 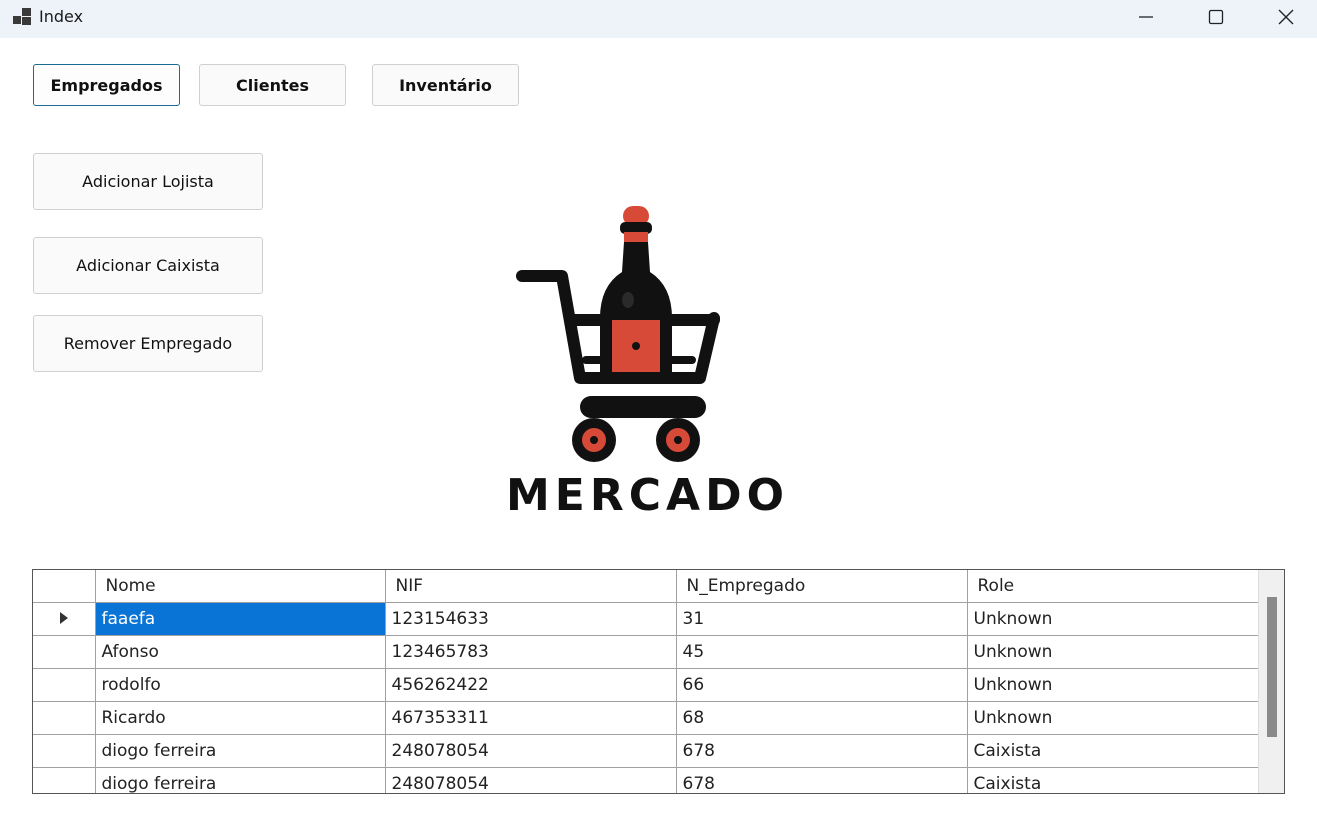 What do you see at coordinates (658, 19) in the screenshot?
I see `title-bar: Index` at bounding box center [658, 19].